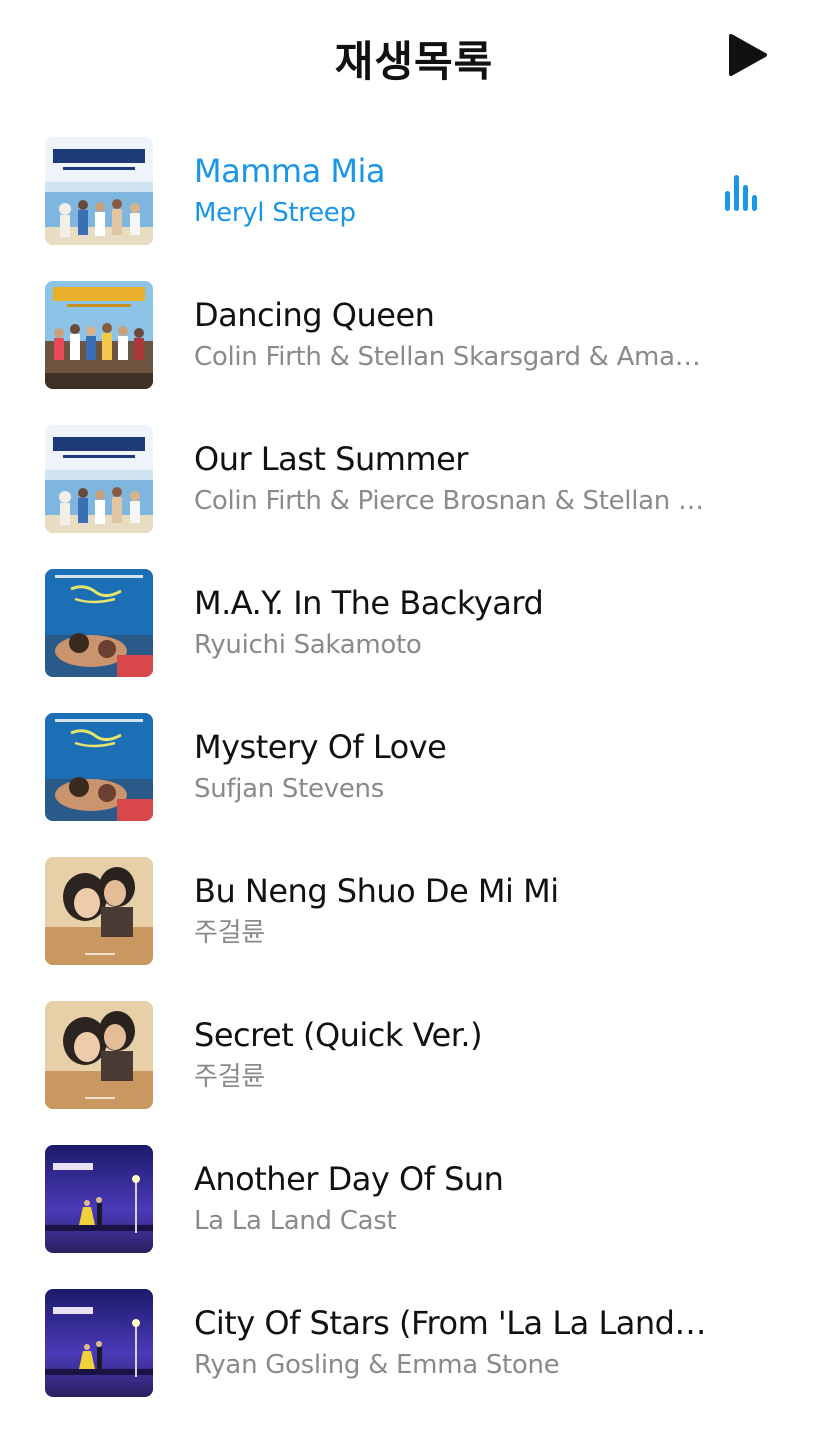  I want to click on album-art-city-of-stars, so click(99, 1343).